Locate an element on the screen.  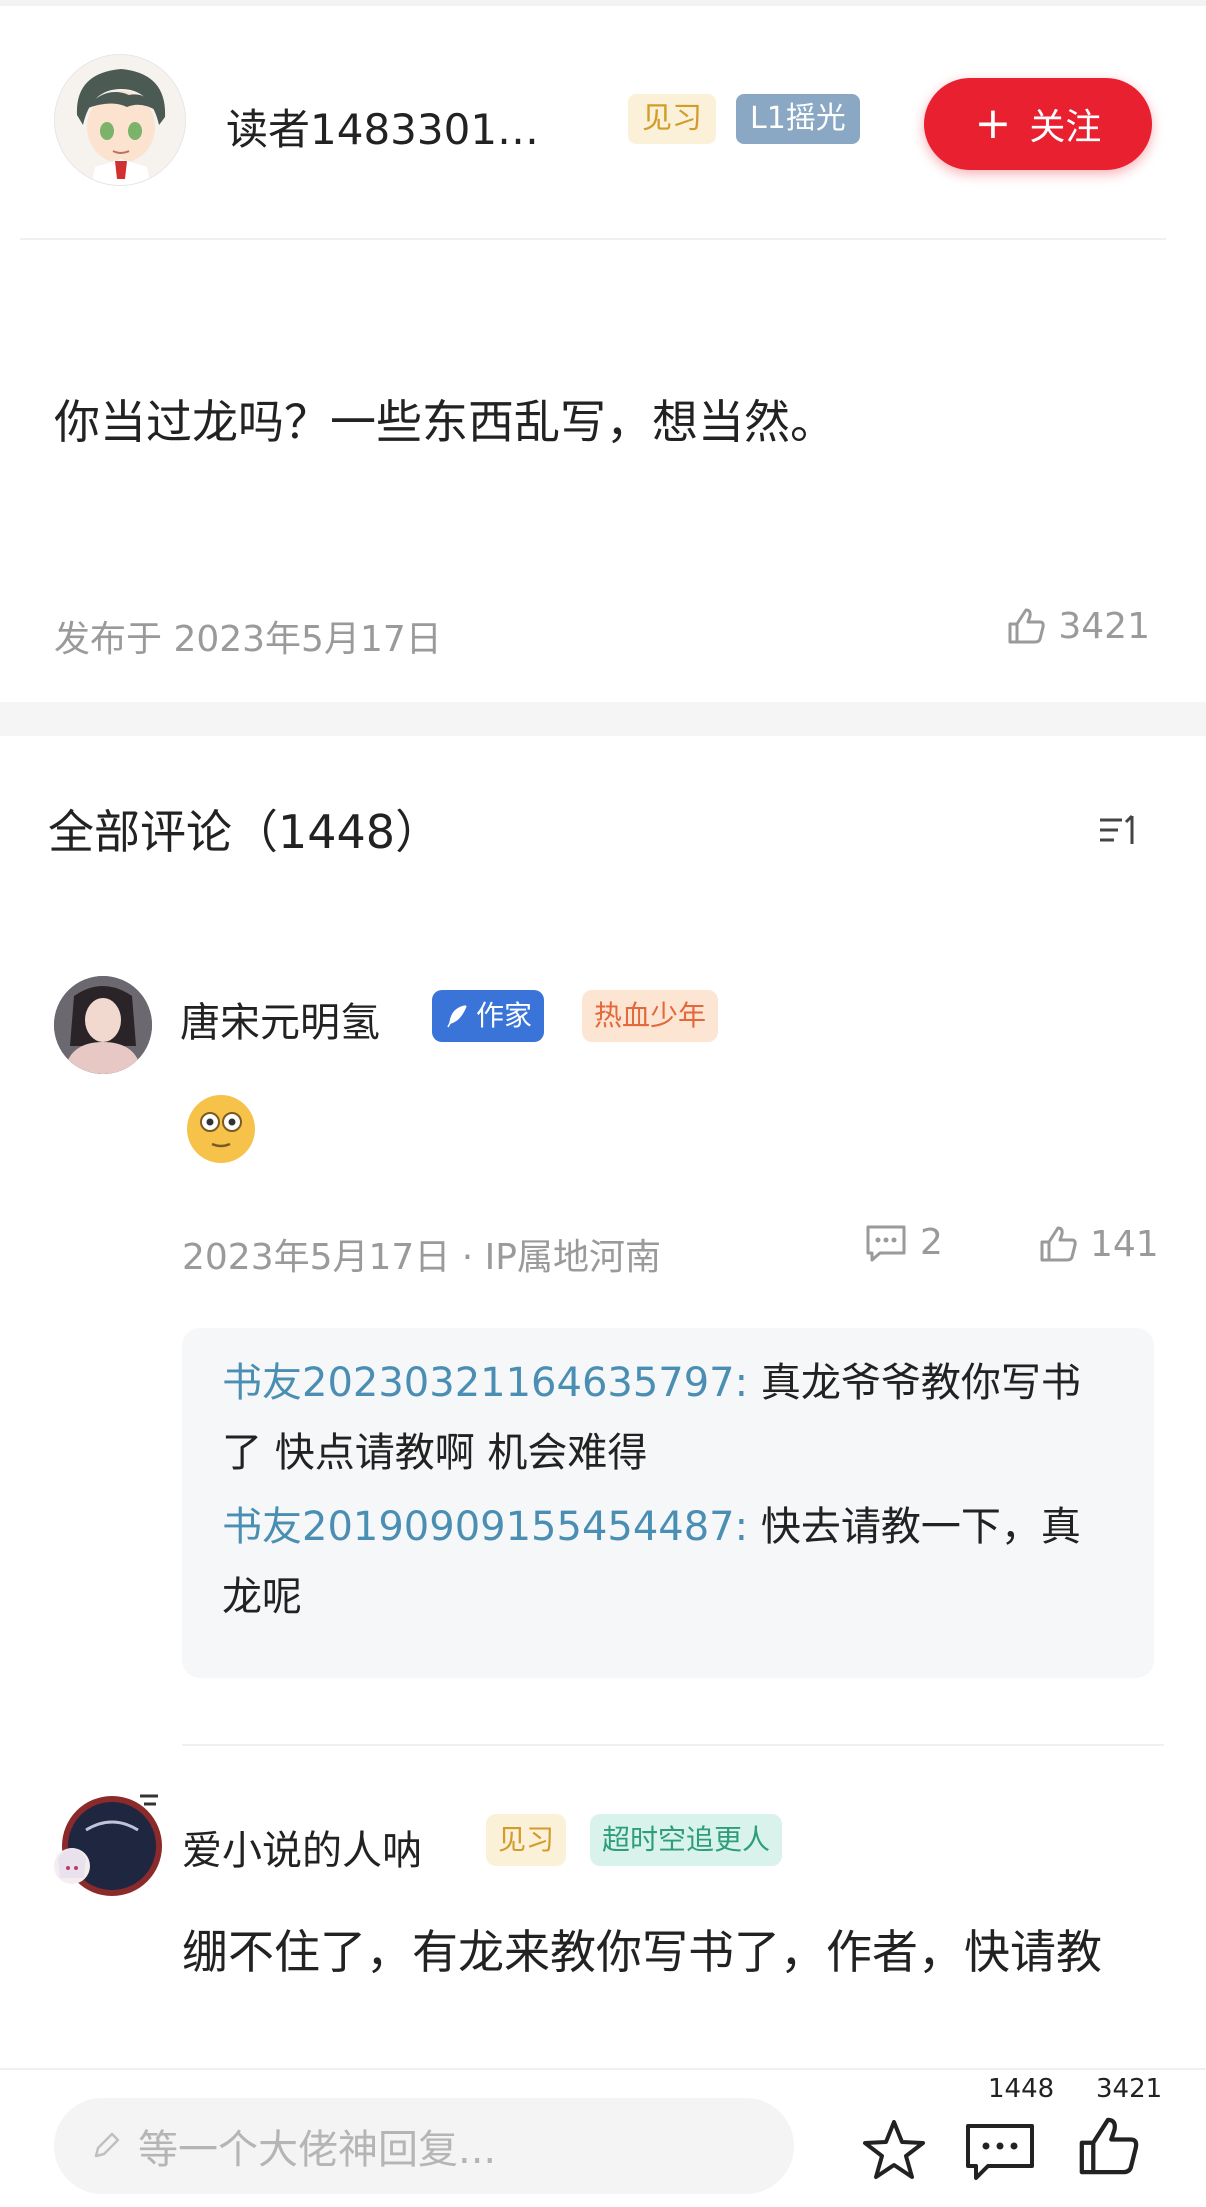
comment-like-count: 141 is located at coordinates (1124, 1244).